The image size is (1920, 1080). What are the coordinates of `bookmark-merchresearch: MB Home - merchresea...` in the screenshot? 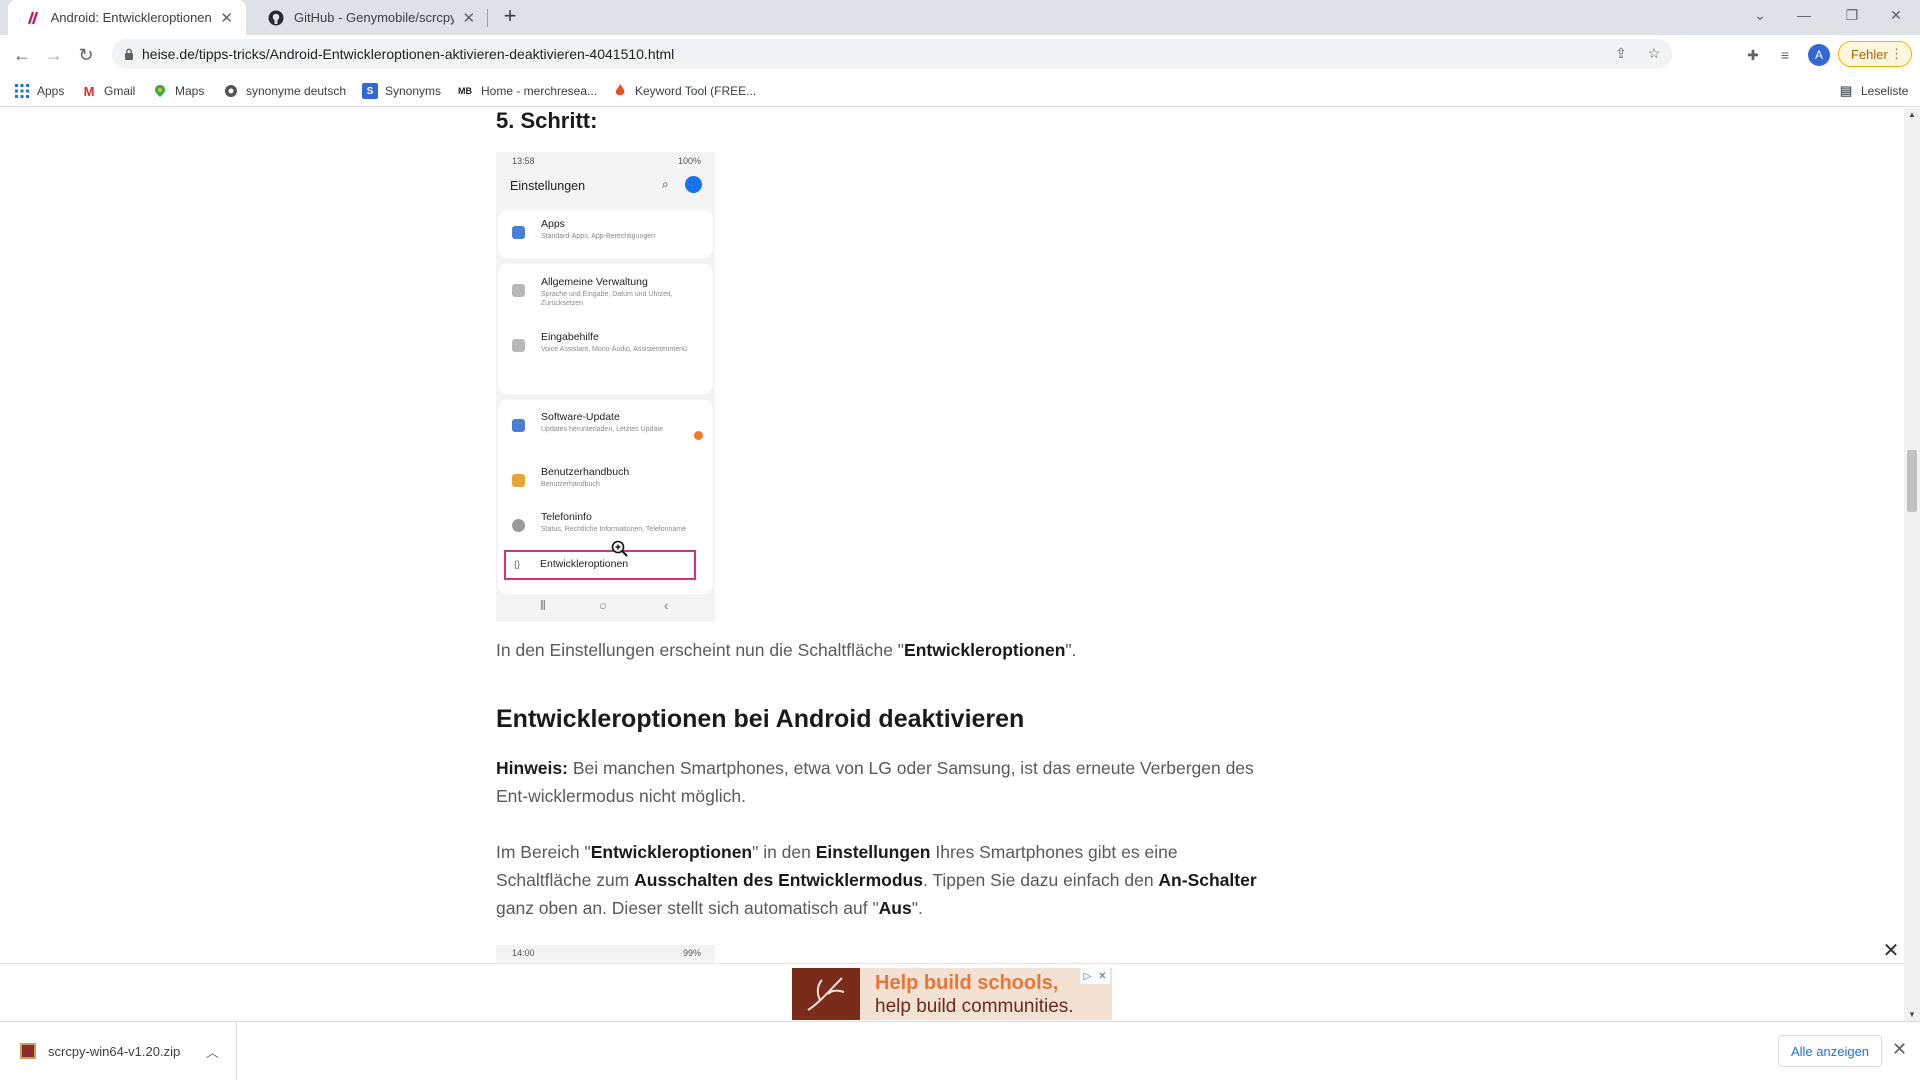 It's located at (526, 91).